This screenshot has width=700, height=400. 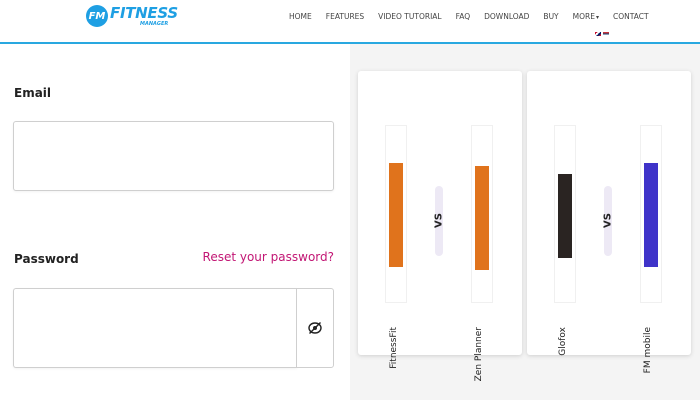 I want to click on nav-contact: CONTACT, so click(x=631, y=16).